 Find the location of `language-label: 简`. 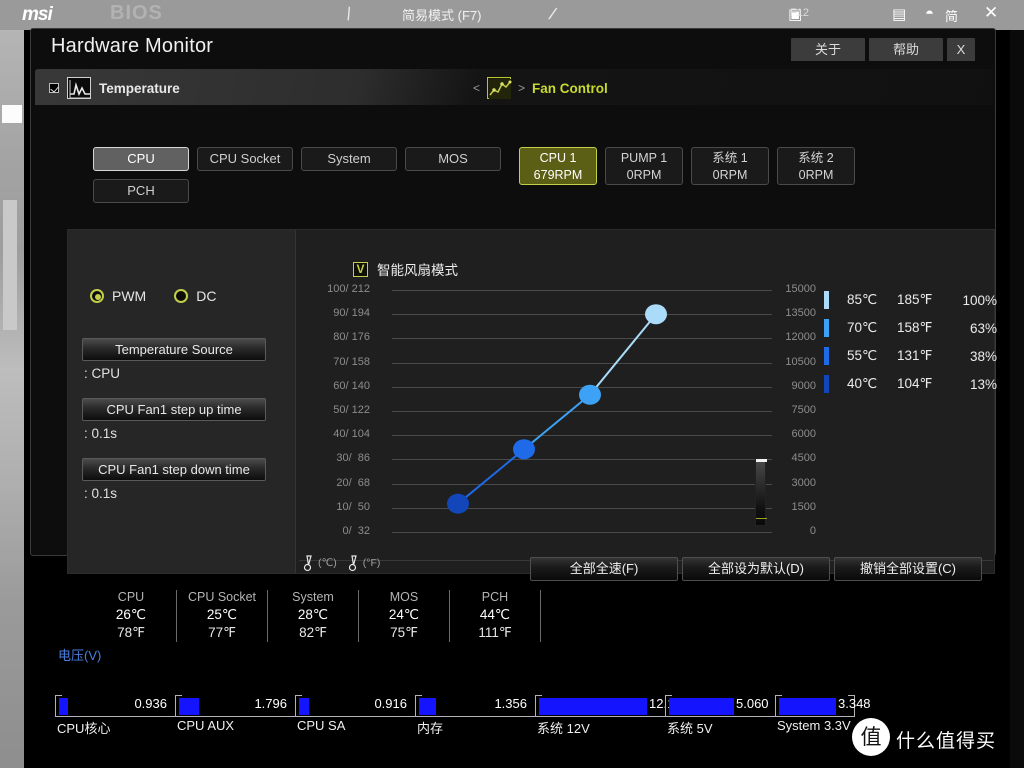

language-label: 简 is located at coordinates (951, 15).